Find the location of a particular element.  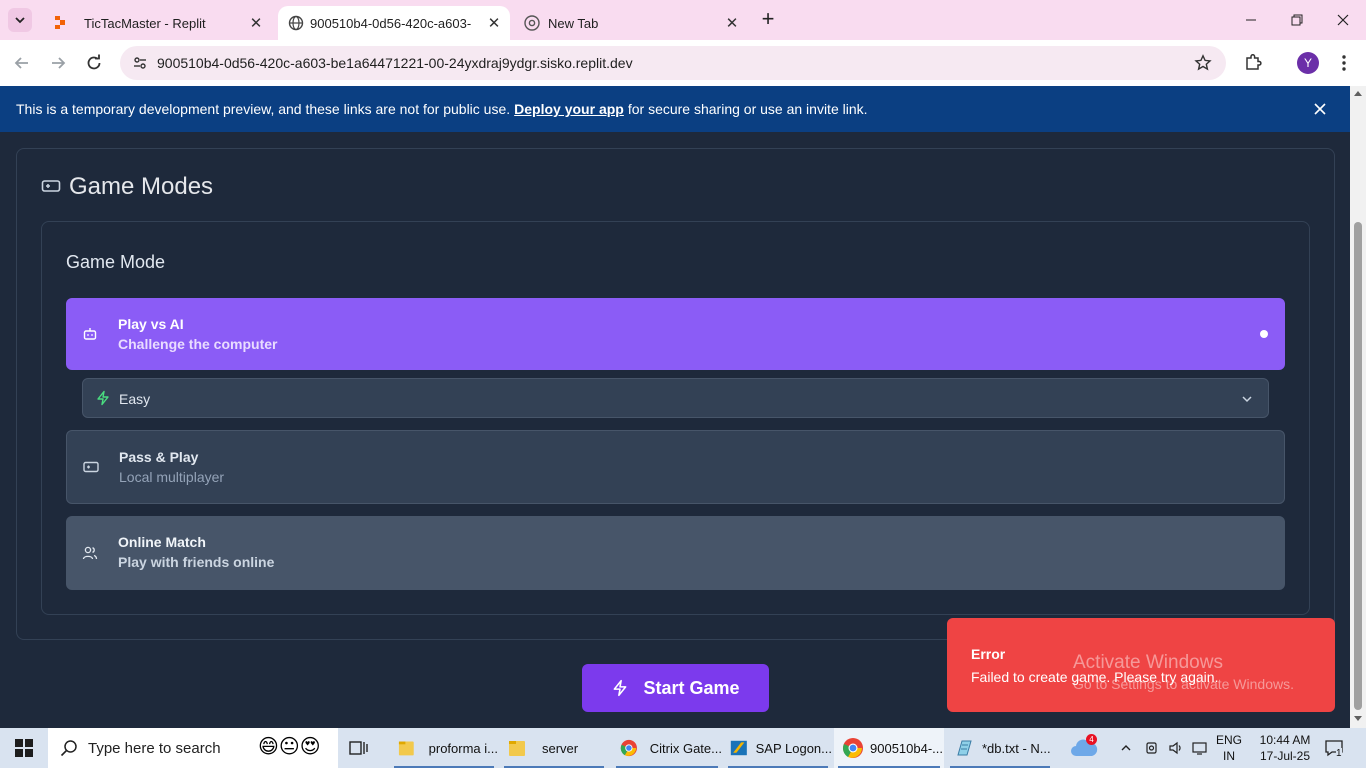

network-icon is located at coordinates (1199, 748).